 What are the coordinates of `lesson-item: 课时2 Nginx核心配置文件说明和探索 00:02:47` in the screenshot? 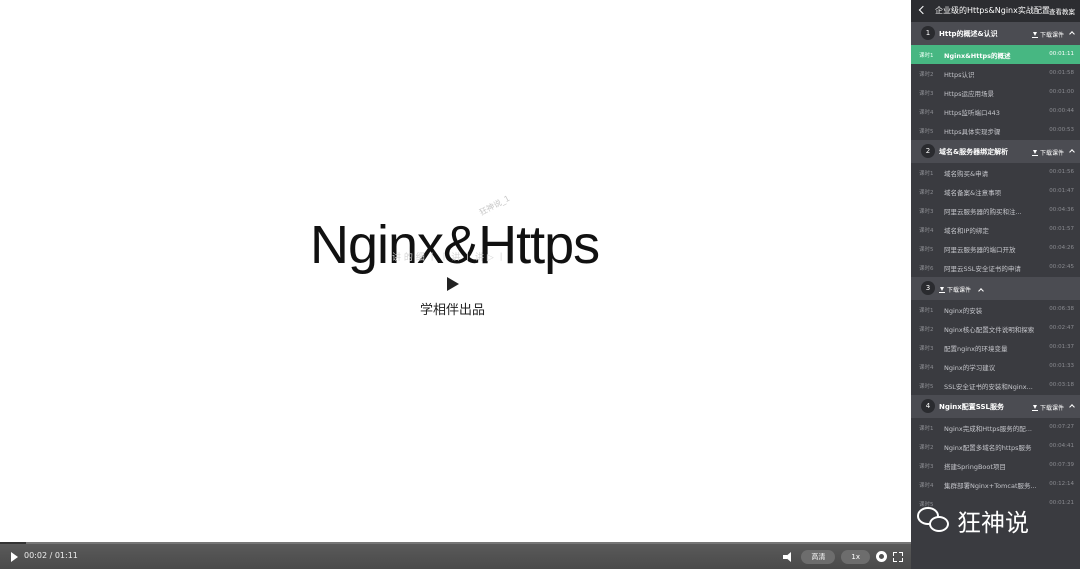 It's located at (995, 328).